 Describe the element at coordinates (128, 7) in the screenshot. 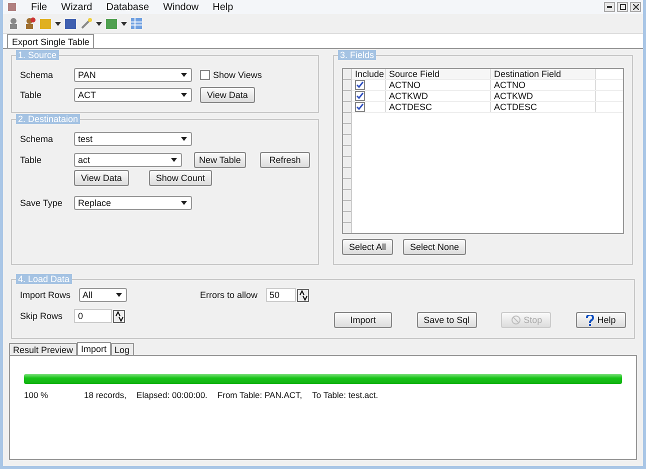

I see `menu-item: Database` at that location.